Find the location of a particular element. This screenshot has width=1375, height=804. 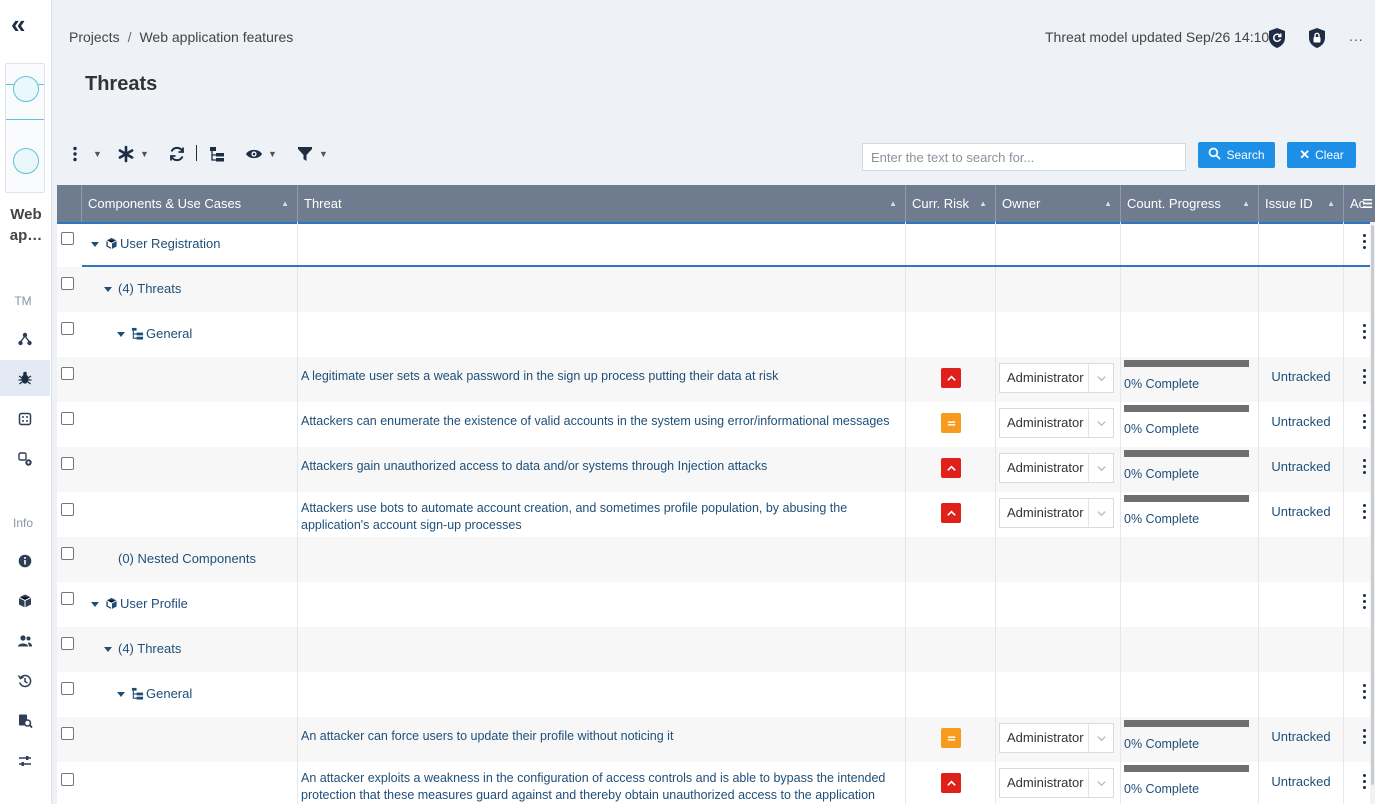

lock-shield-icon is located at coordinates (1317, 38).